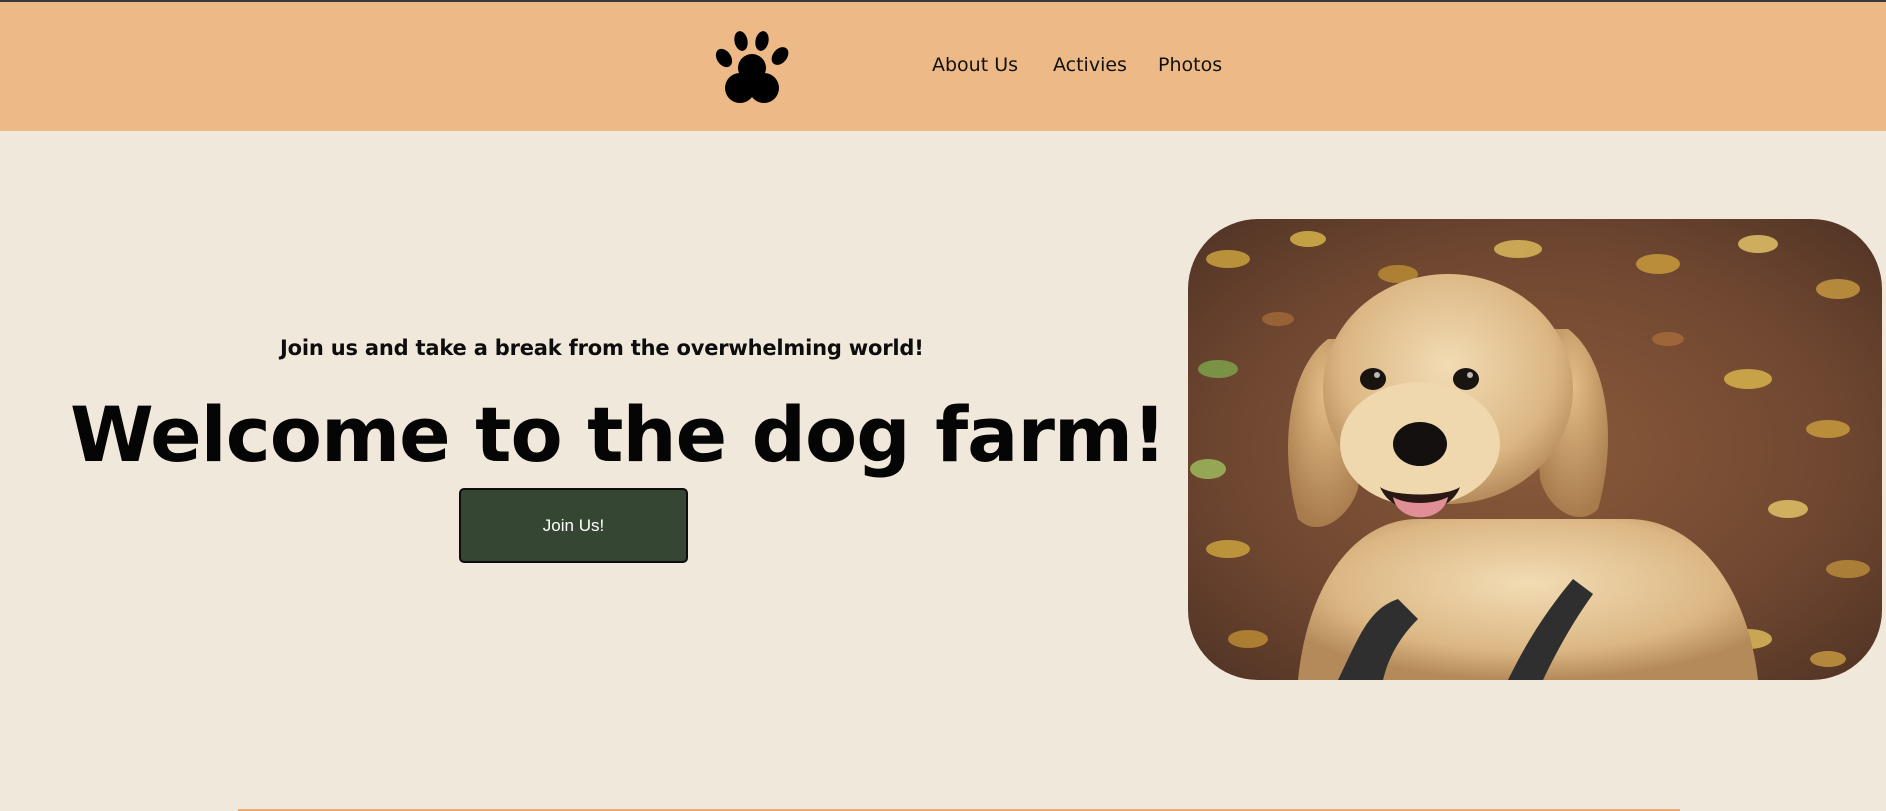  What do you see at coordinates (1090, 65) in the screenshot?
I see `nav-link-activities: Activies` at bounding box center [1090, 65].